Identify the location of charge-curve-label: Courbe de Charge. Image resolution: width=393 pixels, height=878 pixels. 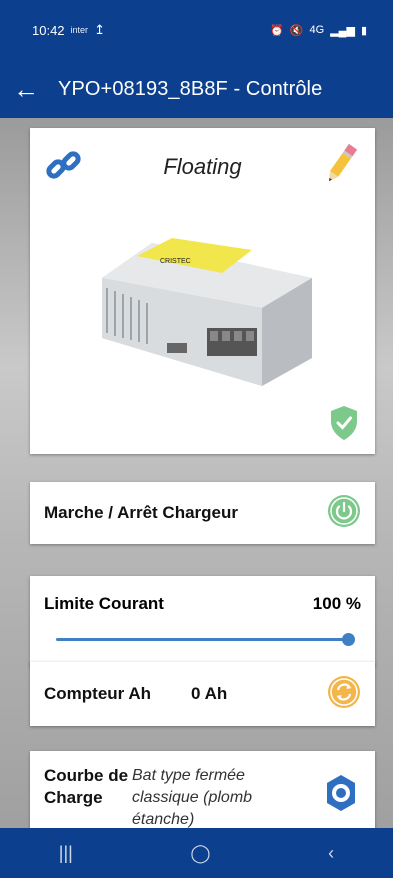
(86, 786).